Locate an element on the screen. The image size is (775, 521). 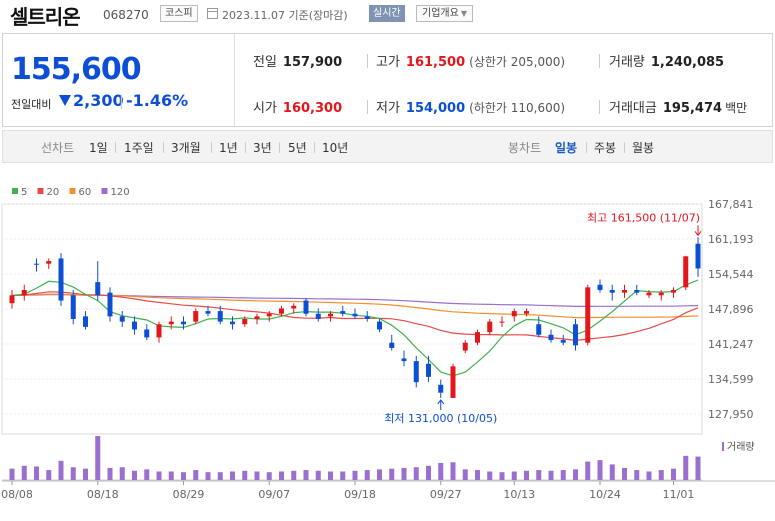
base-date: 2023.11.07 기준(장마감) is located at coordinates (285, 15).